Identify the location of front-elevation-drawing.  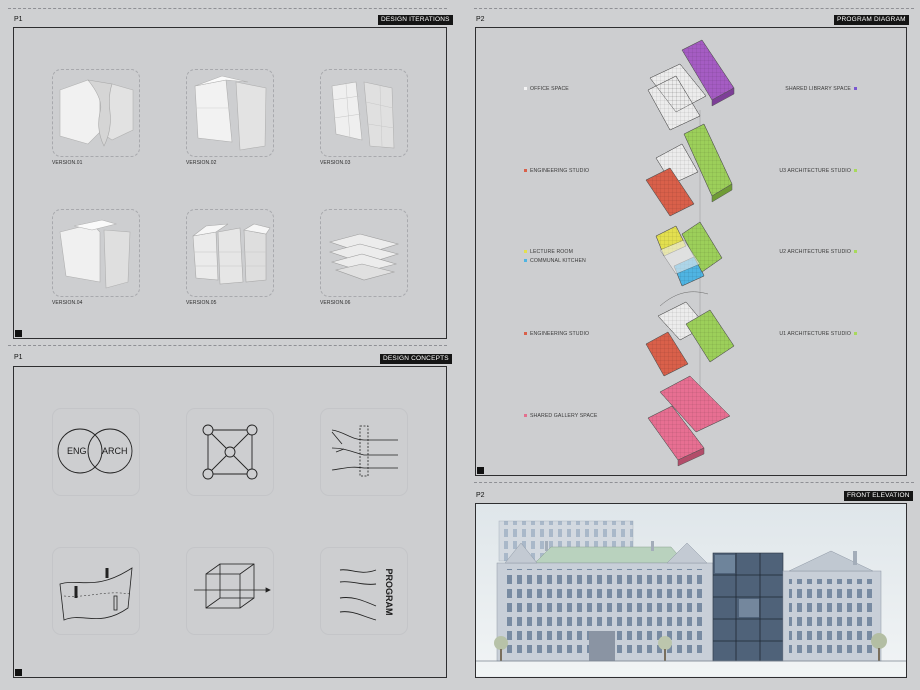
(691, 590).